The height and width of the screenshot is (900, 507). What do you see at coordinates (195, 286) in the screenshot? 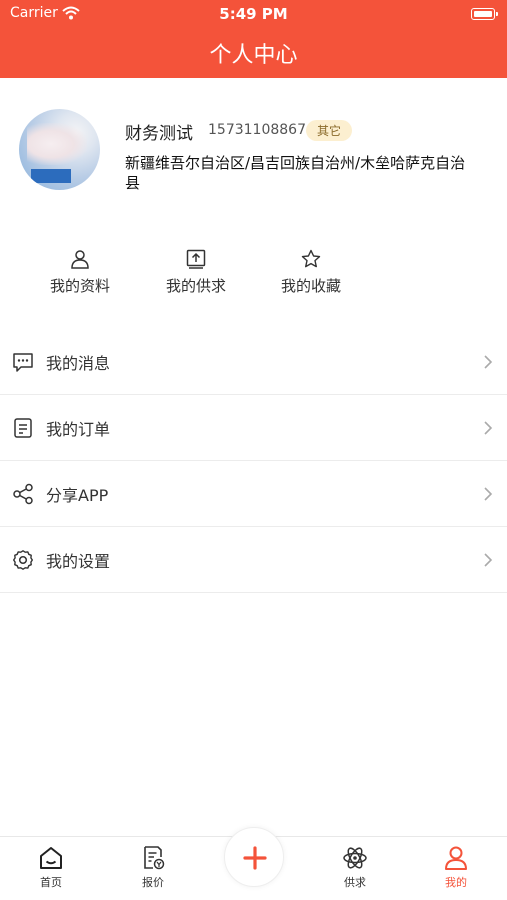
I see `quick-action-label: 我的供求` at bounding box center [195, 286].